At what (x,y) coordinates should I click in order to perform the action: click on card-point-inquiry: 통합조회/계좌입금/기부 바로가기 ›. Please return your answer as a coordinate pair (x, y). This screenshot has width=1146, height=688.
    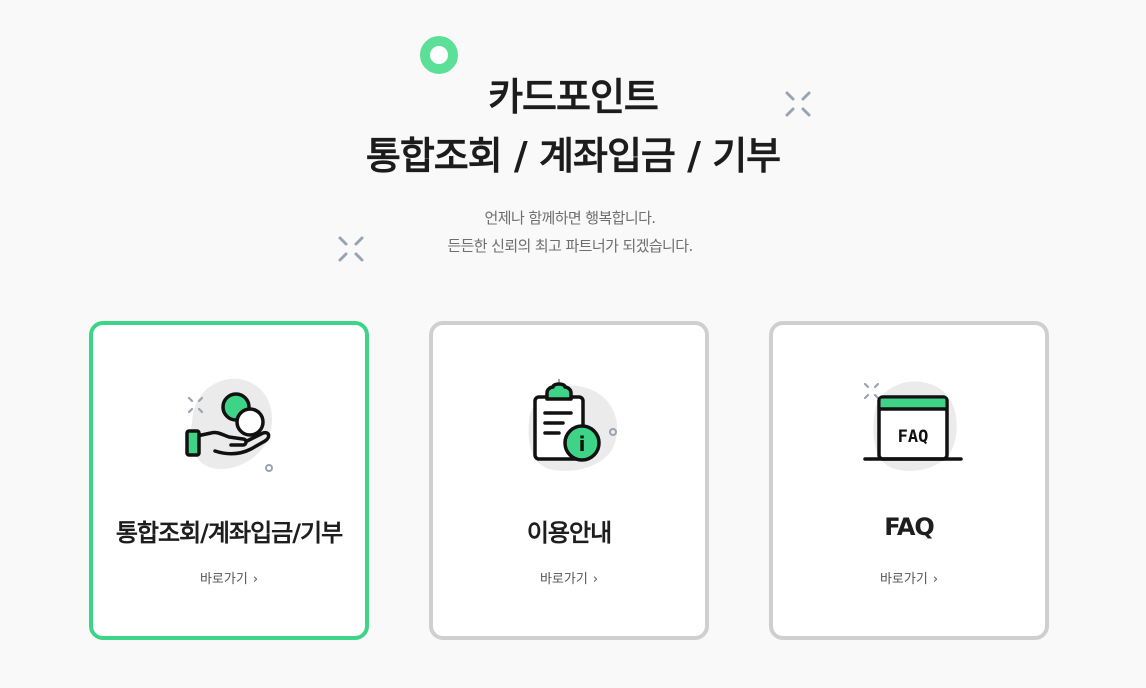
    Looking at the image, I should click on (229, 480).